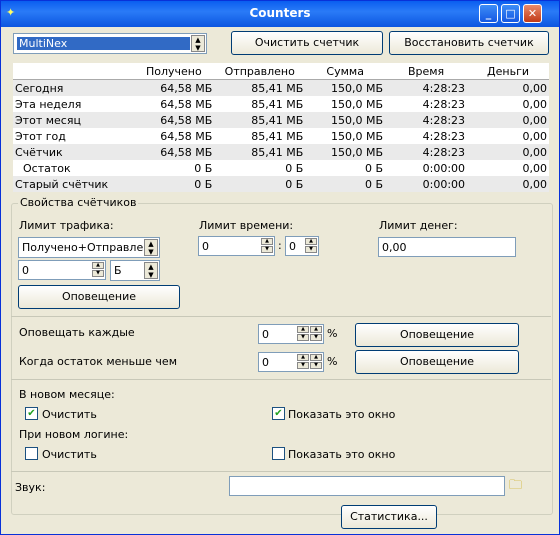  Describe the element at coordinates (418, 225) in the screenshot. I see `money-limit-label: Лимит денег:` at that location.